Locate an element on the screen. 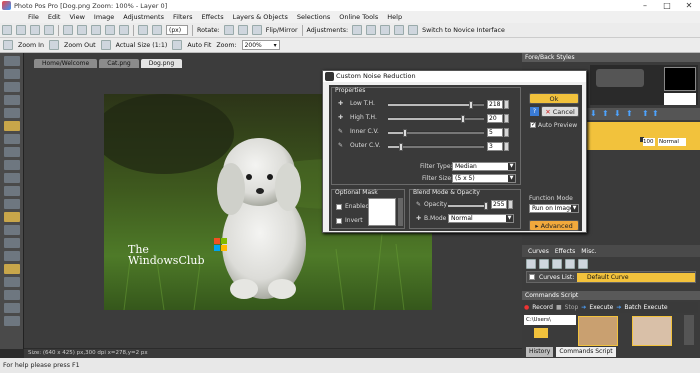 Image resolution: width=700 pixels, height=373 pixels. inner-cv-thumb is located at coordinates (405, 133).